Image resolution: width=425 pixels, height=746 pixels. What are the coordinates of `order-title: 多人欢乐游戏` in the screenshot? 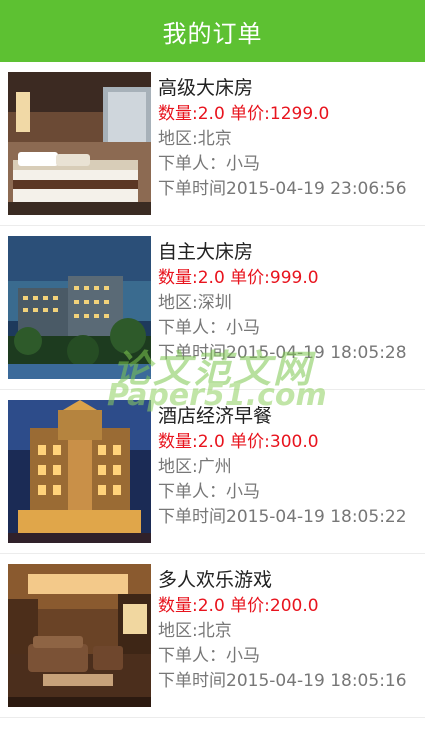 It's located at (215, 580).